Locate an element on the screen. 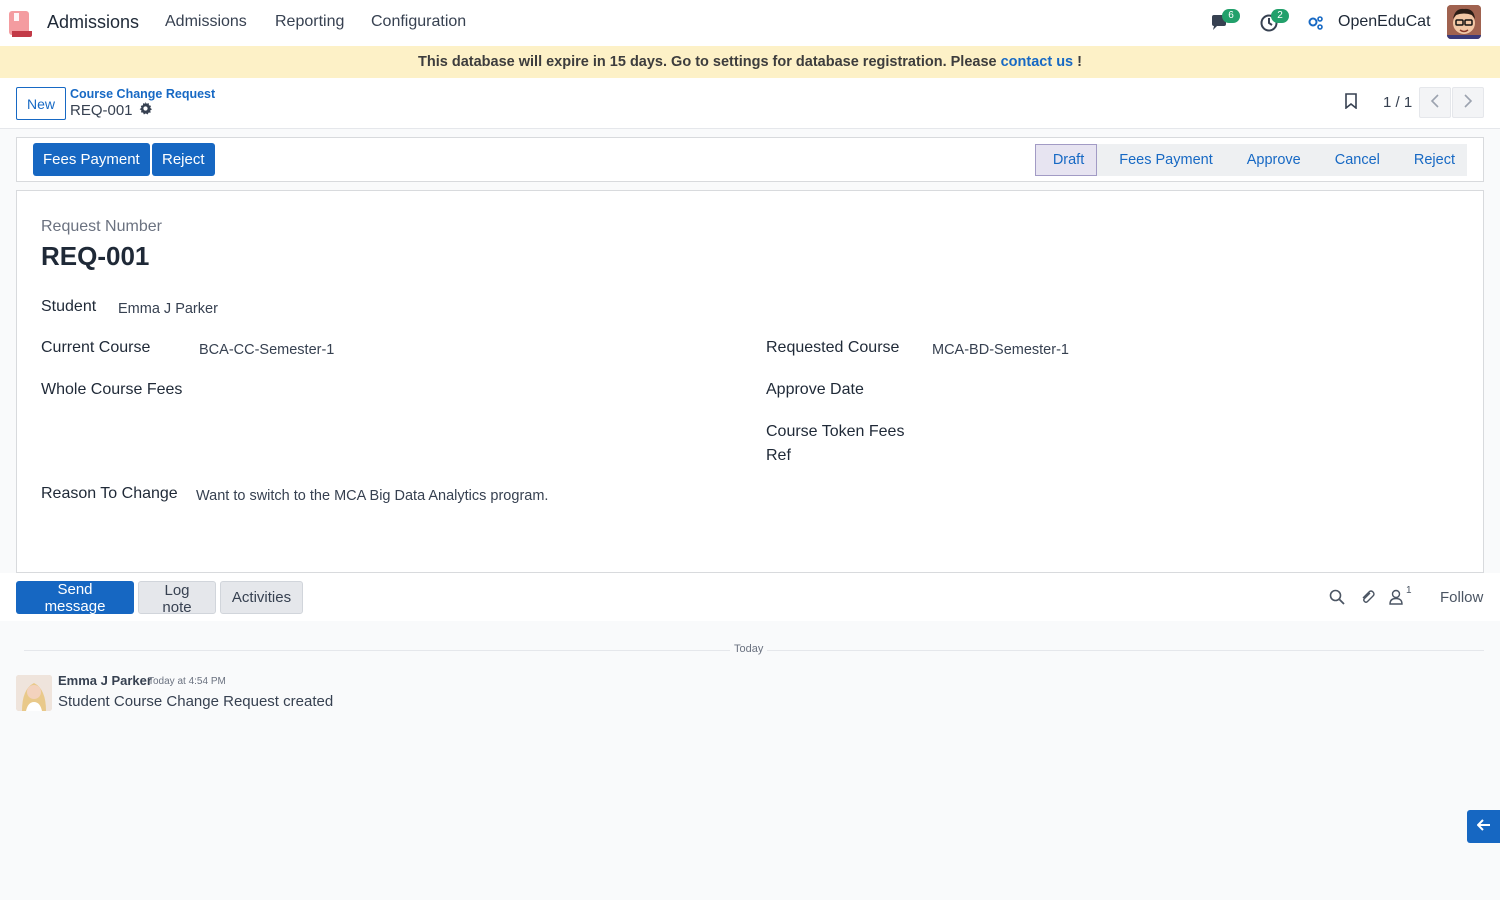 The image size is (1500, 900). message-time: Today at 4:54 PM is located at coordinates (187, 681).